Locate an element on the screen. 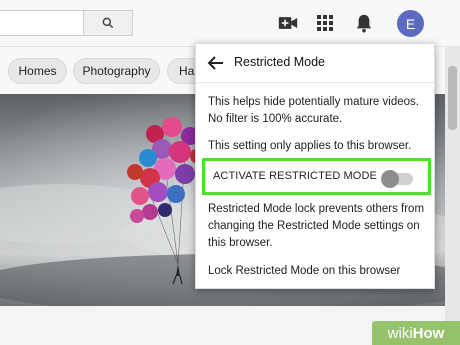  video-camera-plus-icon is located at coordinates (288, 23).